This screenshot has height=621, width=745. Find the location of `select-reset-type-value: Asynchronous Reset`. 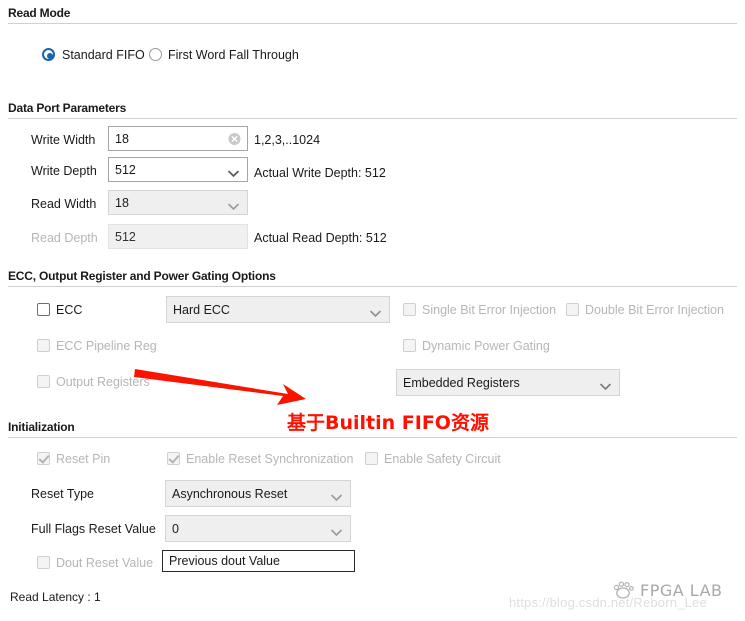

select-reset-type-value: Asynchronous Reset is located at coordinates (230, 493).